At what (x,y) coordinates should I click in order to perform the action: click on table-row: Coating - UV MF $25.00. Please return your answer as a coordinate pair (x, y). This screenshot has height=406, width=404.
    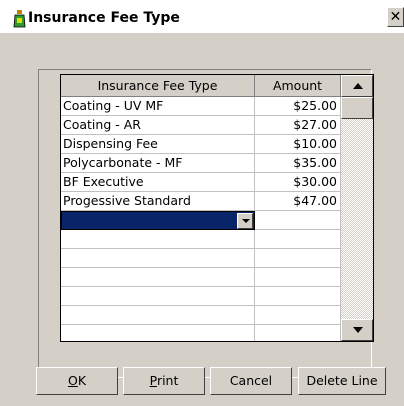
    Looking at the image, I should click on (201, 106).